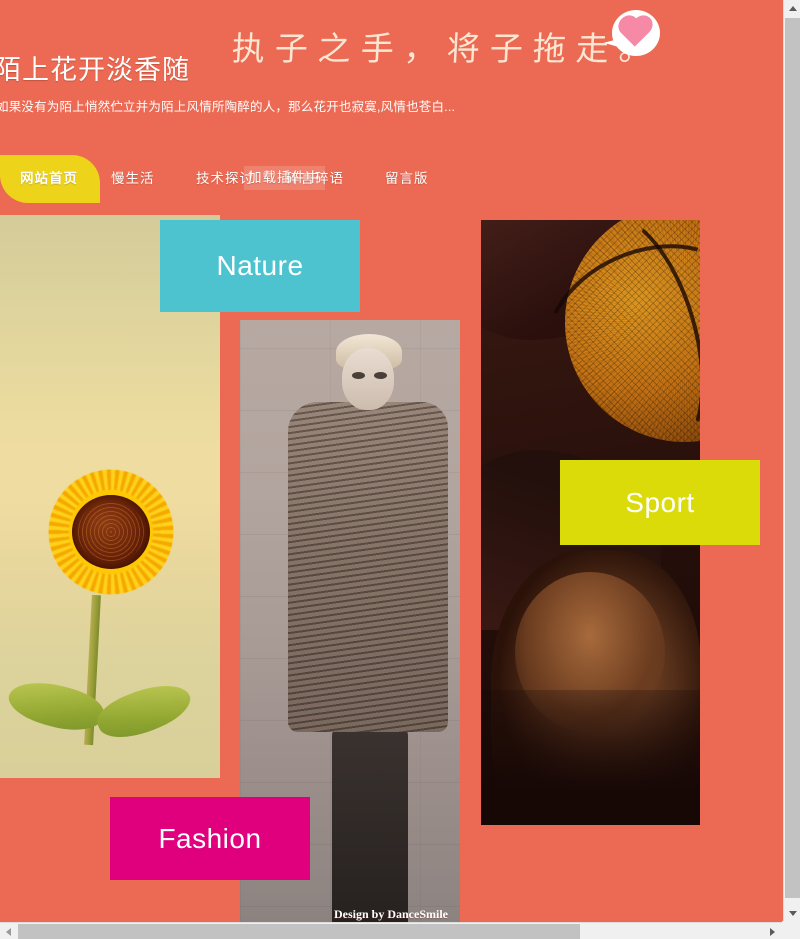 The height and width of the screenshot is (939, 800). I want to click on scroll-up-arrow-button, so click(792, 8).